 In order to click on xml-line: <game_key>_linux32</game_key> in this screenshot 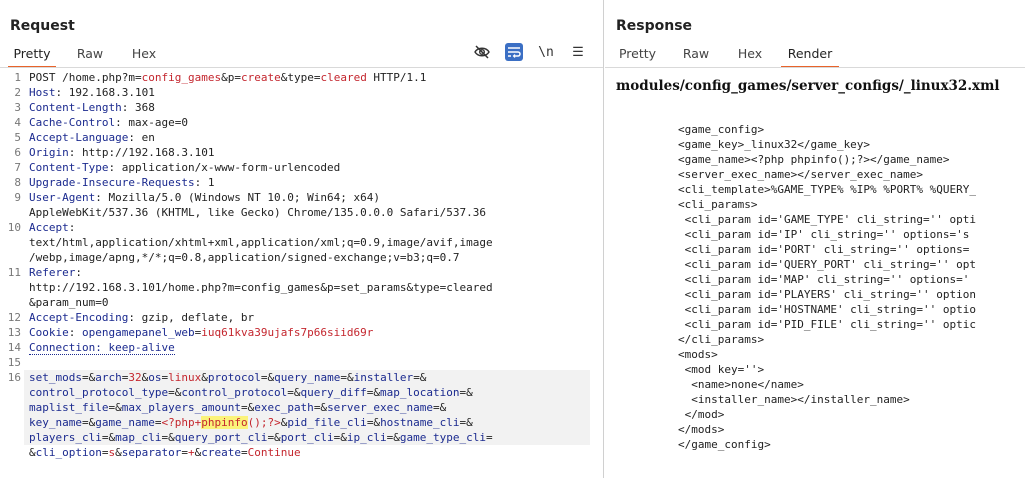, I will do `click(774, 144)`.